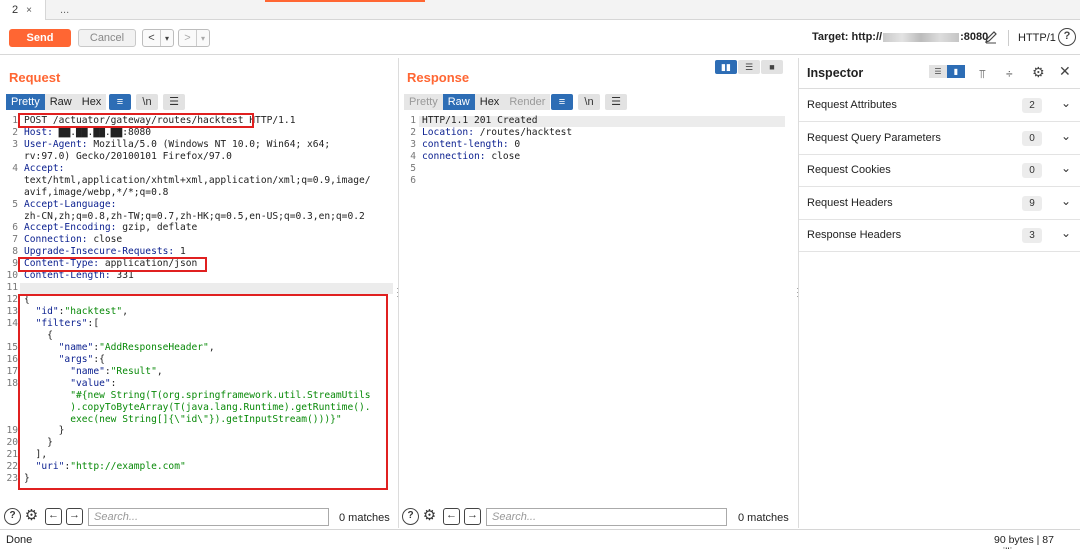 The width and height of the screenshot is (1080, 549). Describe the element at coordinates (939, 235) in the screenshot. I see `inspector-section-response-headers: Response Headers 3 ⌄` at that location.